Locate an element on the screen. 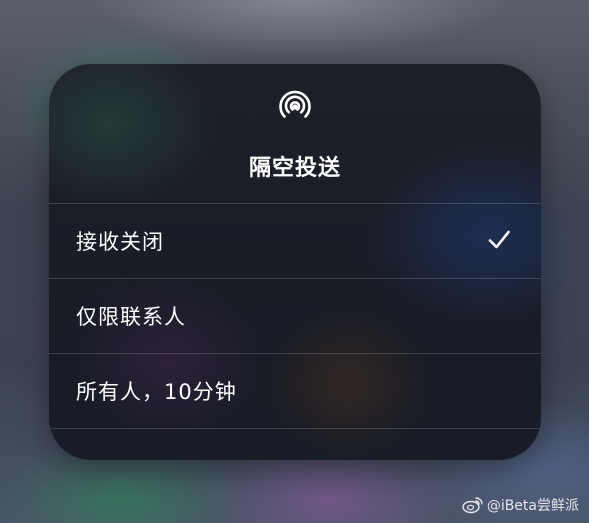  airdrop-icon is located at coordinates (295, 104).